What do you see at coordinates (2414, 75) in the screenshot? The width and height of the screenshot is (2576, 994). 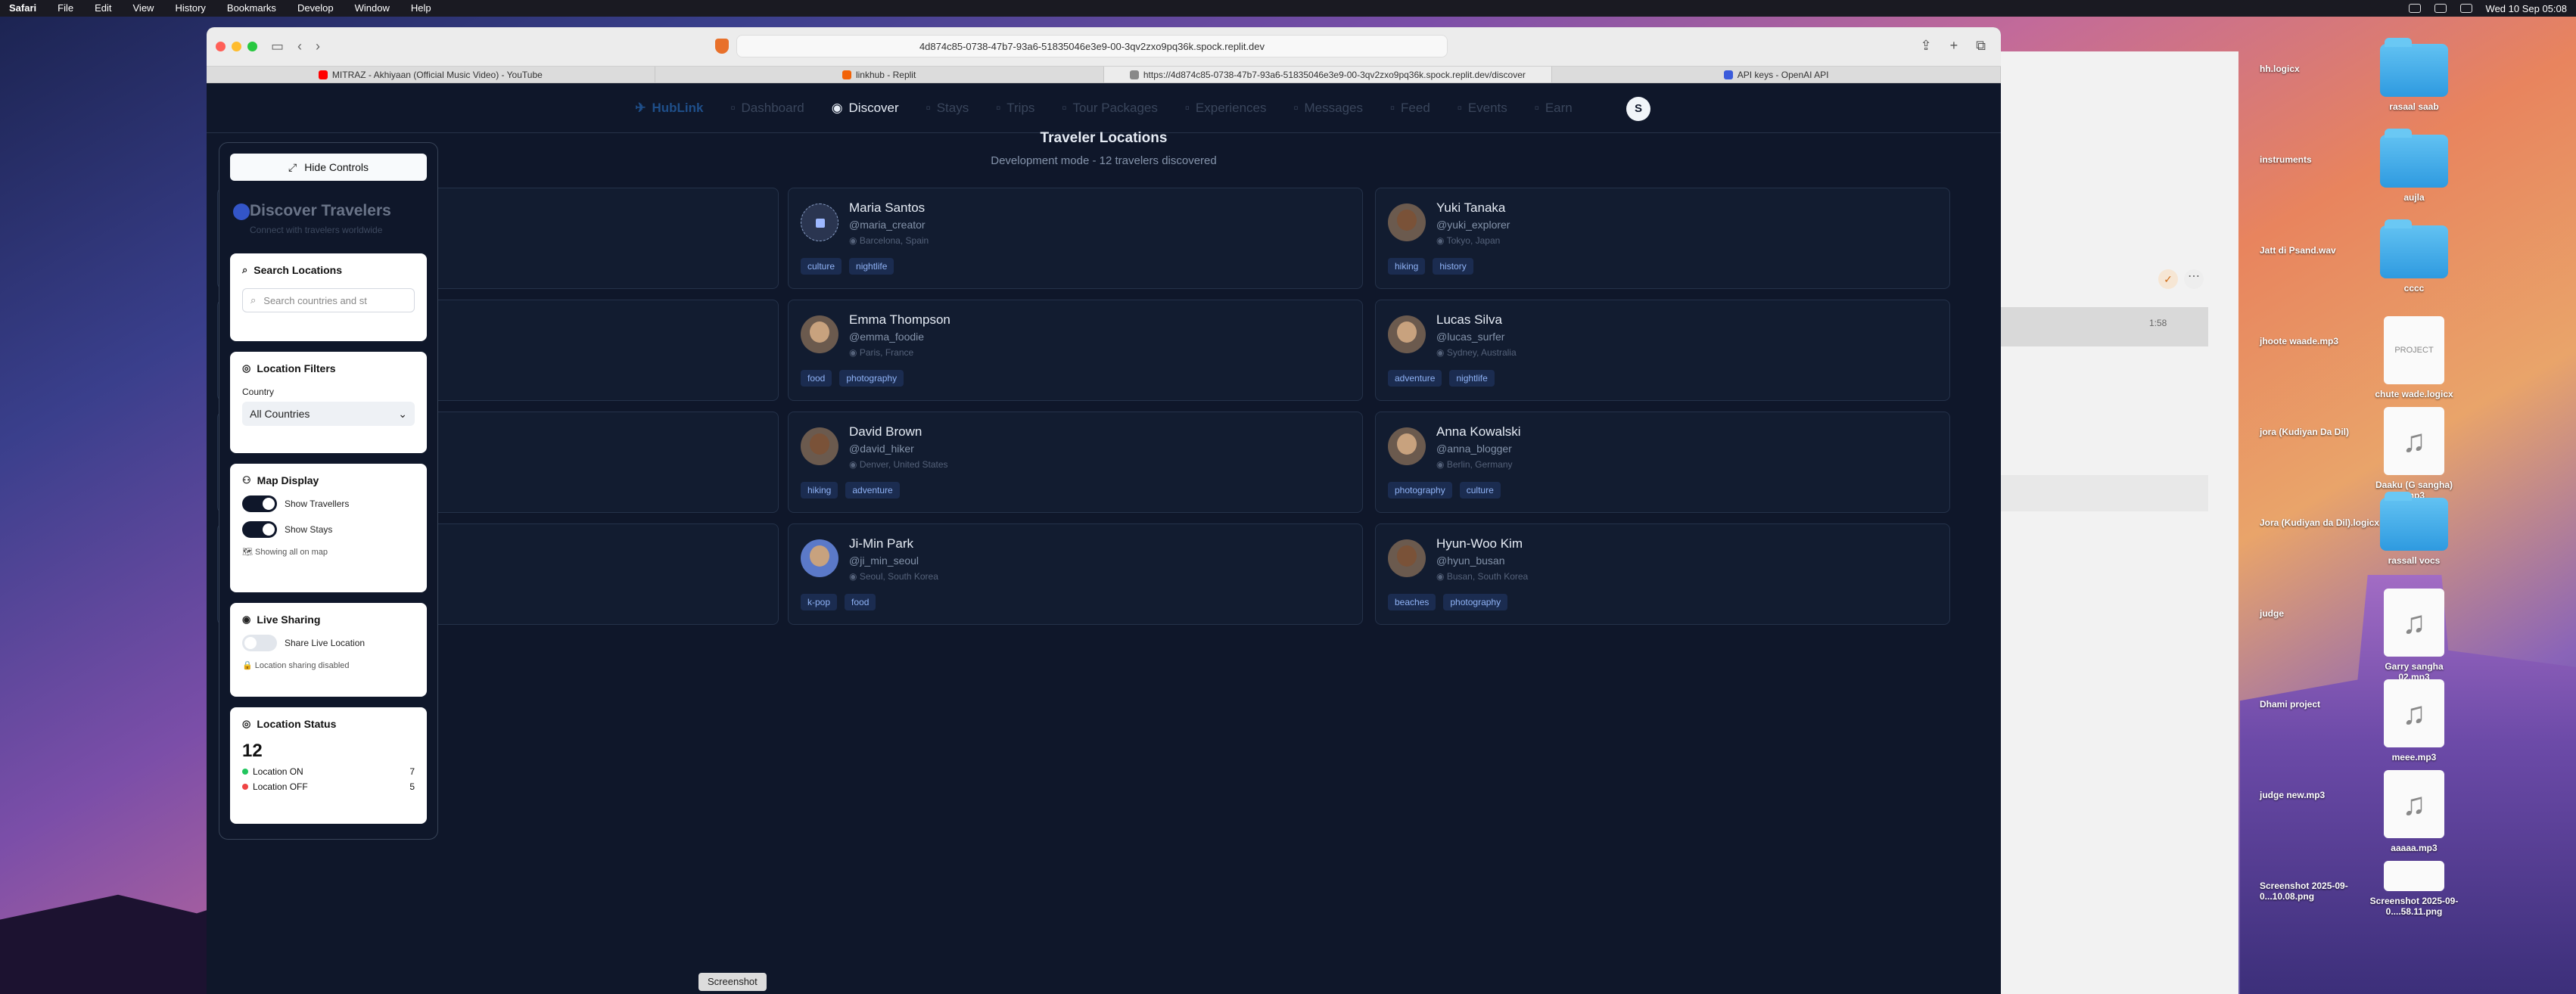 I see `desktop-item: rasaal saab` at bounding box center [2414, 75].